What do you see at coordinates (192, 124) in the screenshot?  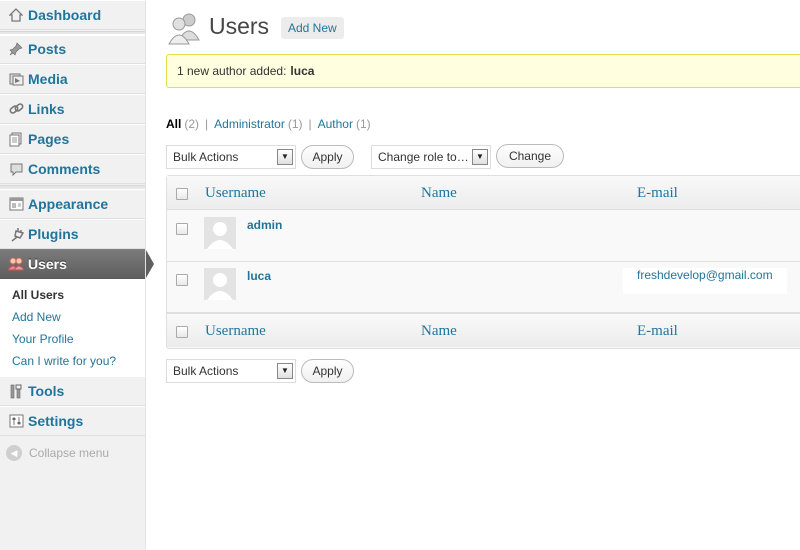 I see `filter-all-count: (2)` at bounding box center [192, 124].